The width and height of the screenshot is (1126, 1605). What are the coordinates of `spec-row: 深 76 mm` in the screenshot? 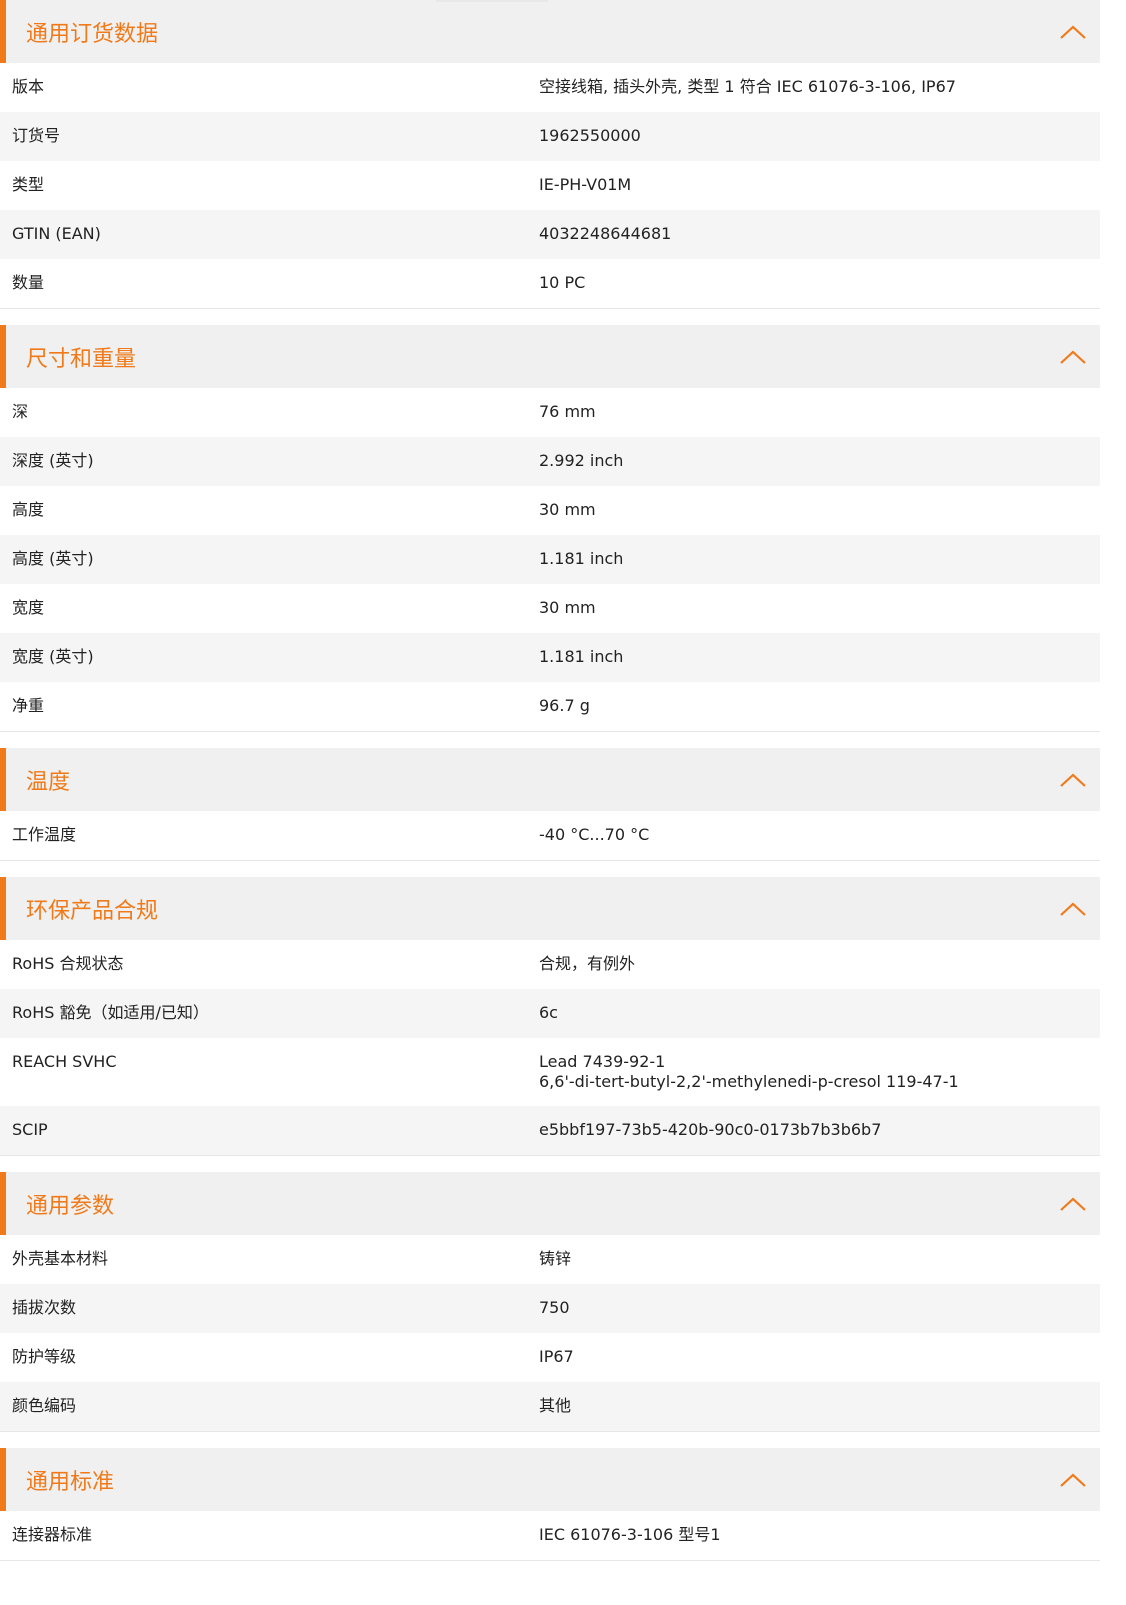 It's located at (550, 412).